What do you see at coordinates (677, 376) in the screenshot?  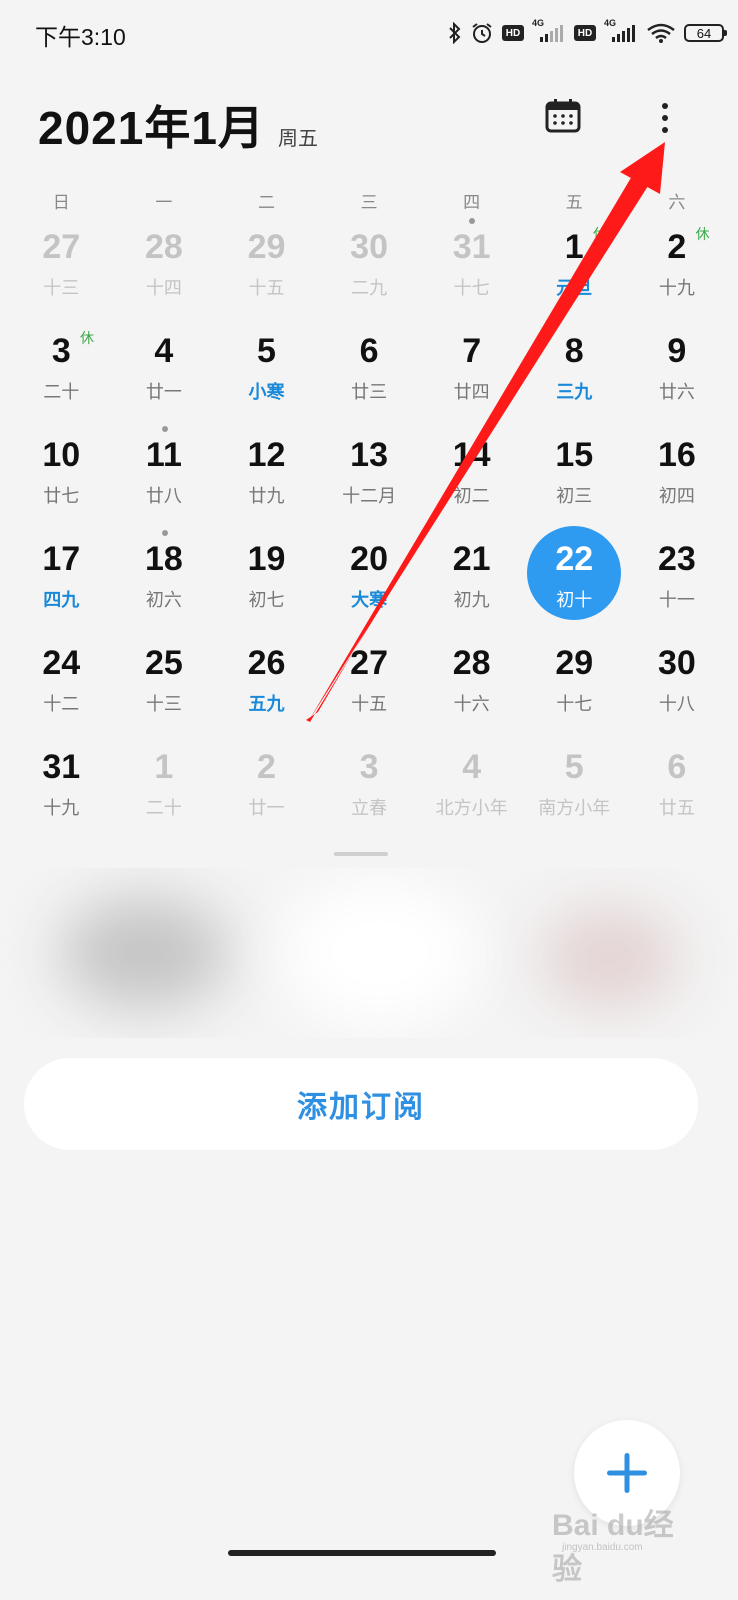 I see `day-cell: 9 廿六` at bounding box center [677, 376].